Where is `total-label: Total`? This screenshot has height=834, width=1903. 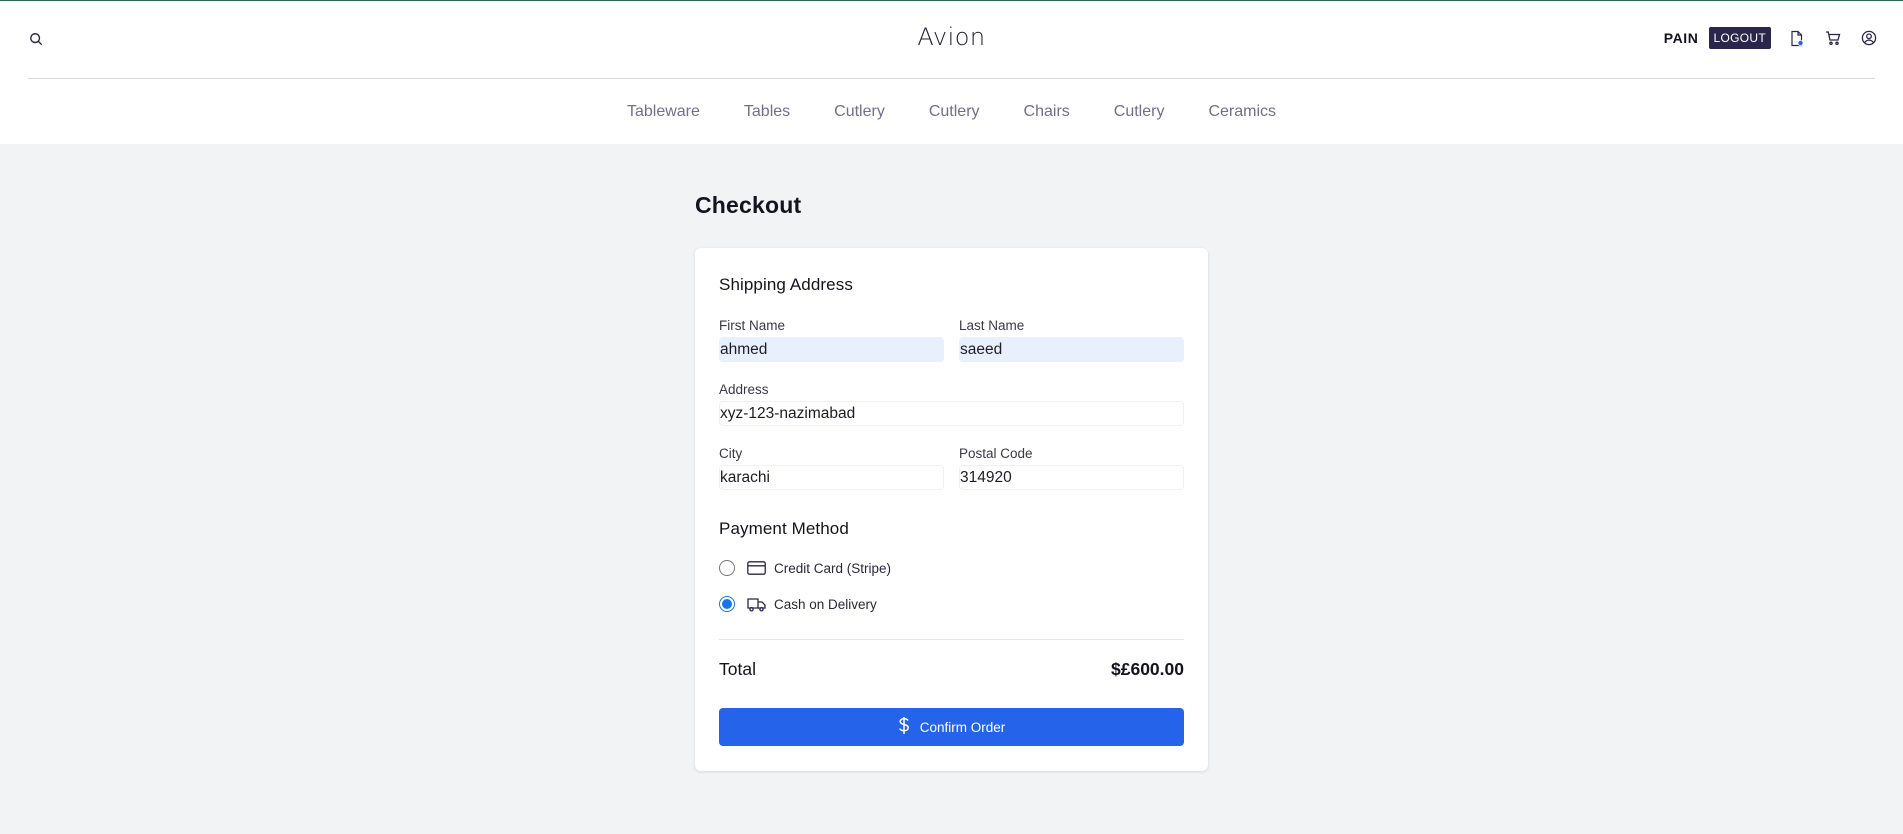
total-label: Total is located at coordinates (737, 669).